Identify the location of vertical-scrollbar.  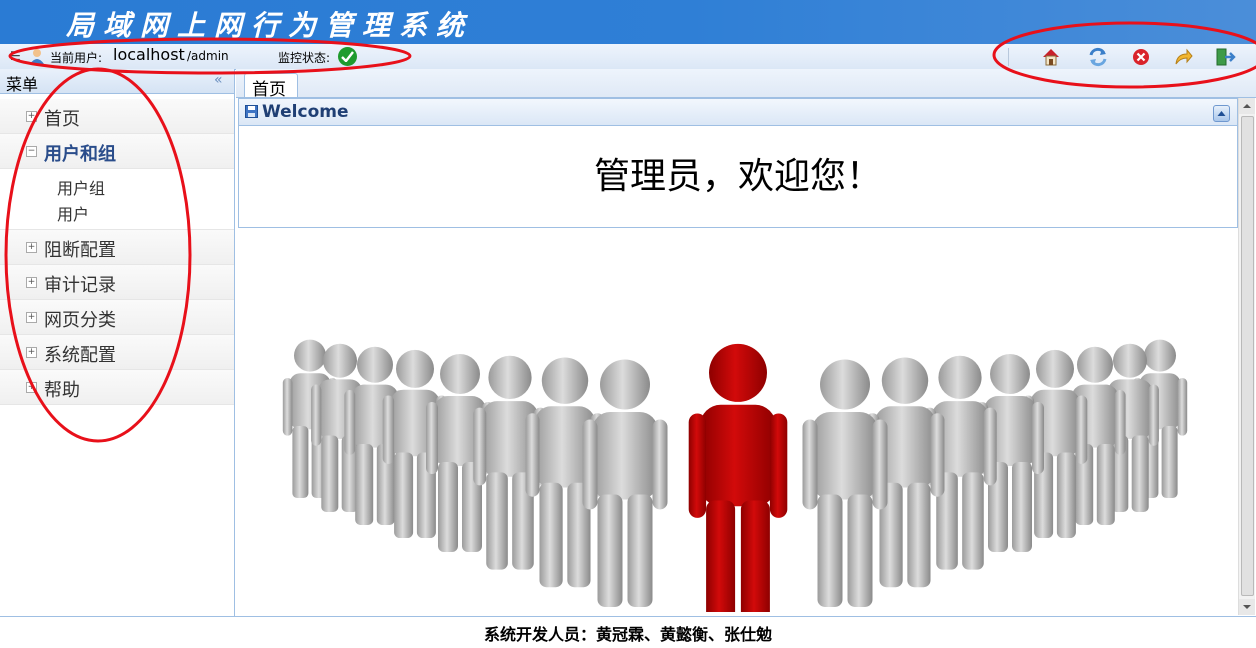
(1246, 356).